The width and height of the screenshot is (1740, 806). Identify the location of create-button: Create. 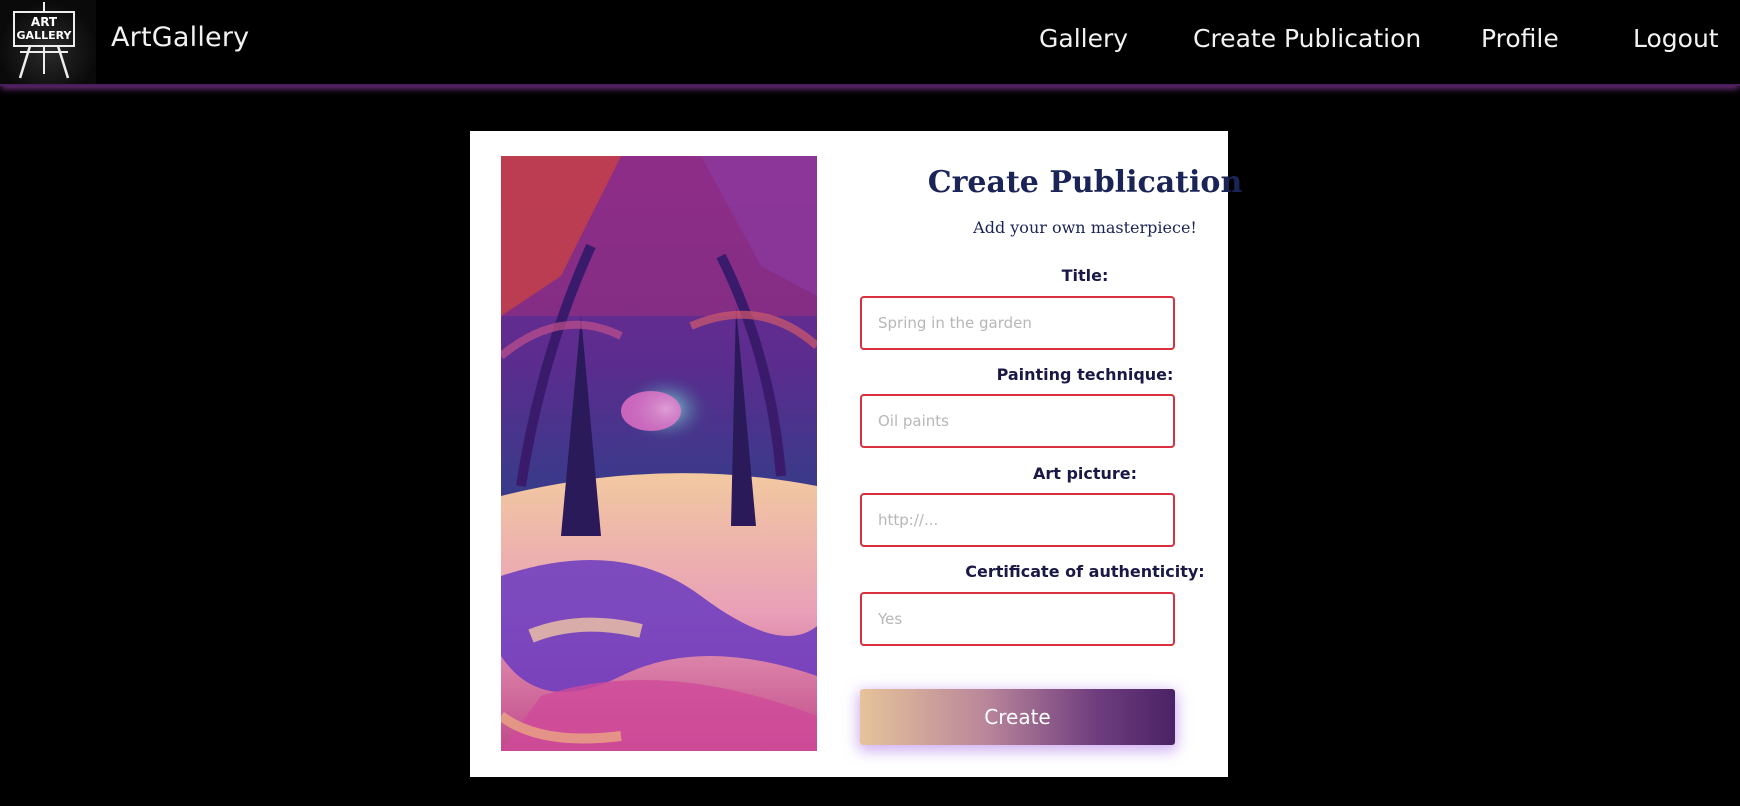
(1017, 717).